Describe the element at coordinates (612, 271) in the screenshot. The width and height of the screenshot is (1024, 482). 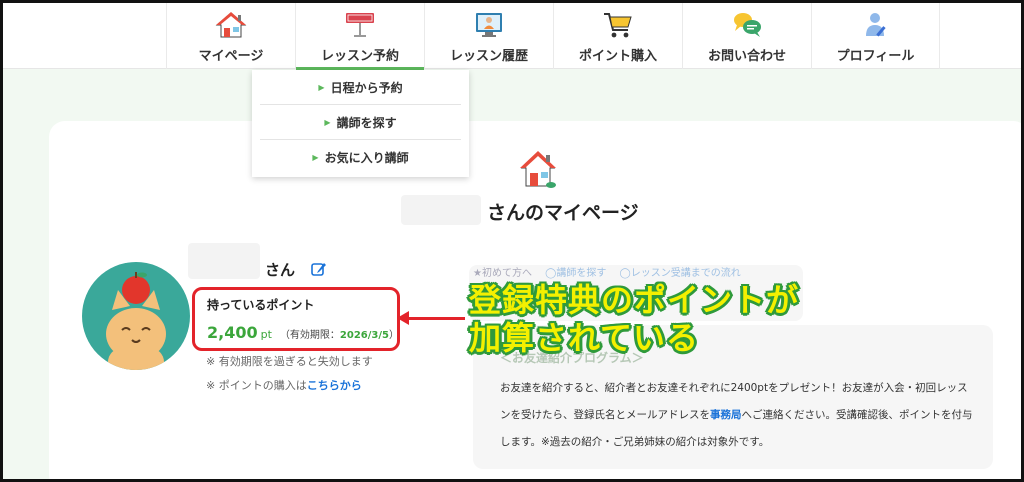
I see `help-links: ★初めて方へ ◯講師を探す ◯レッスン受講までの流れ` at that location.